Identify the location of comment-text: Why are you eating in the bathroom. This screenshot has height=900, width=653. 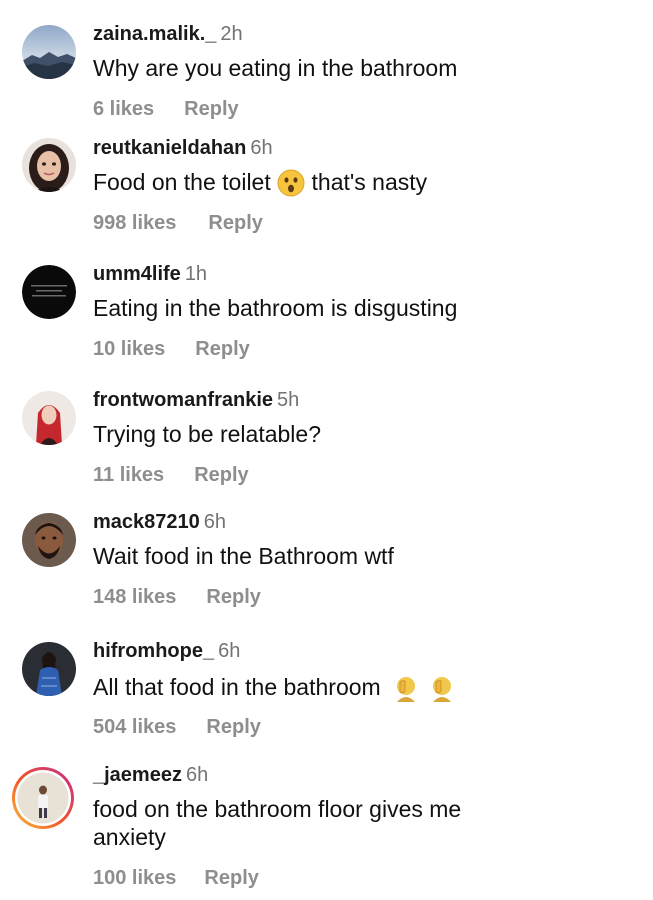
(275, 68).